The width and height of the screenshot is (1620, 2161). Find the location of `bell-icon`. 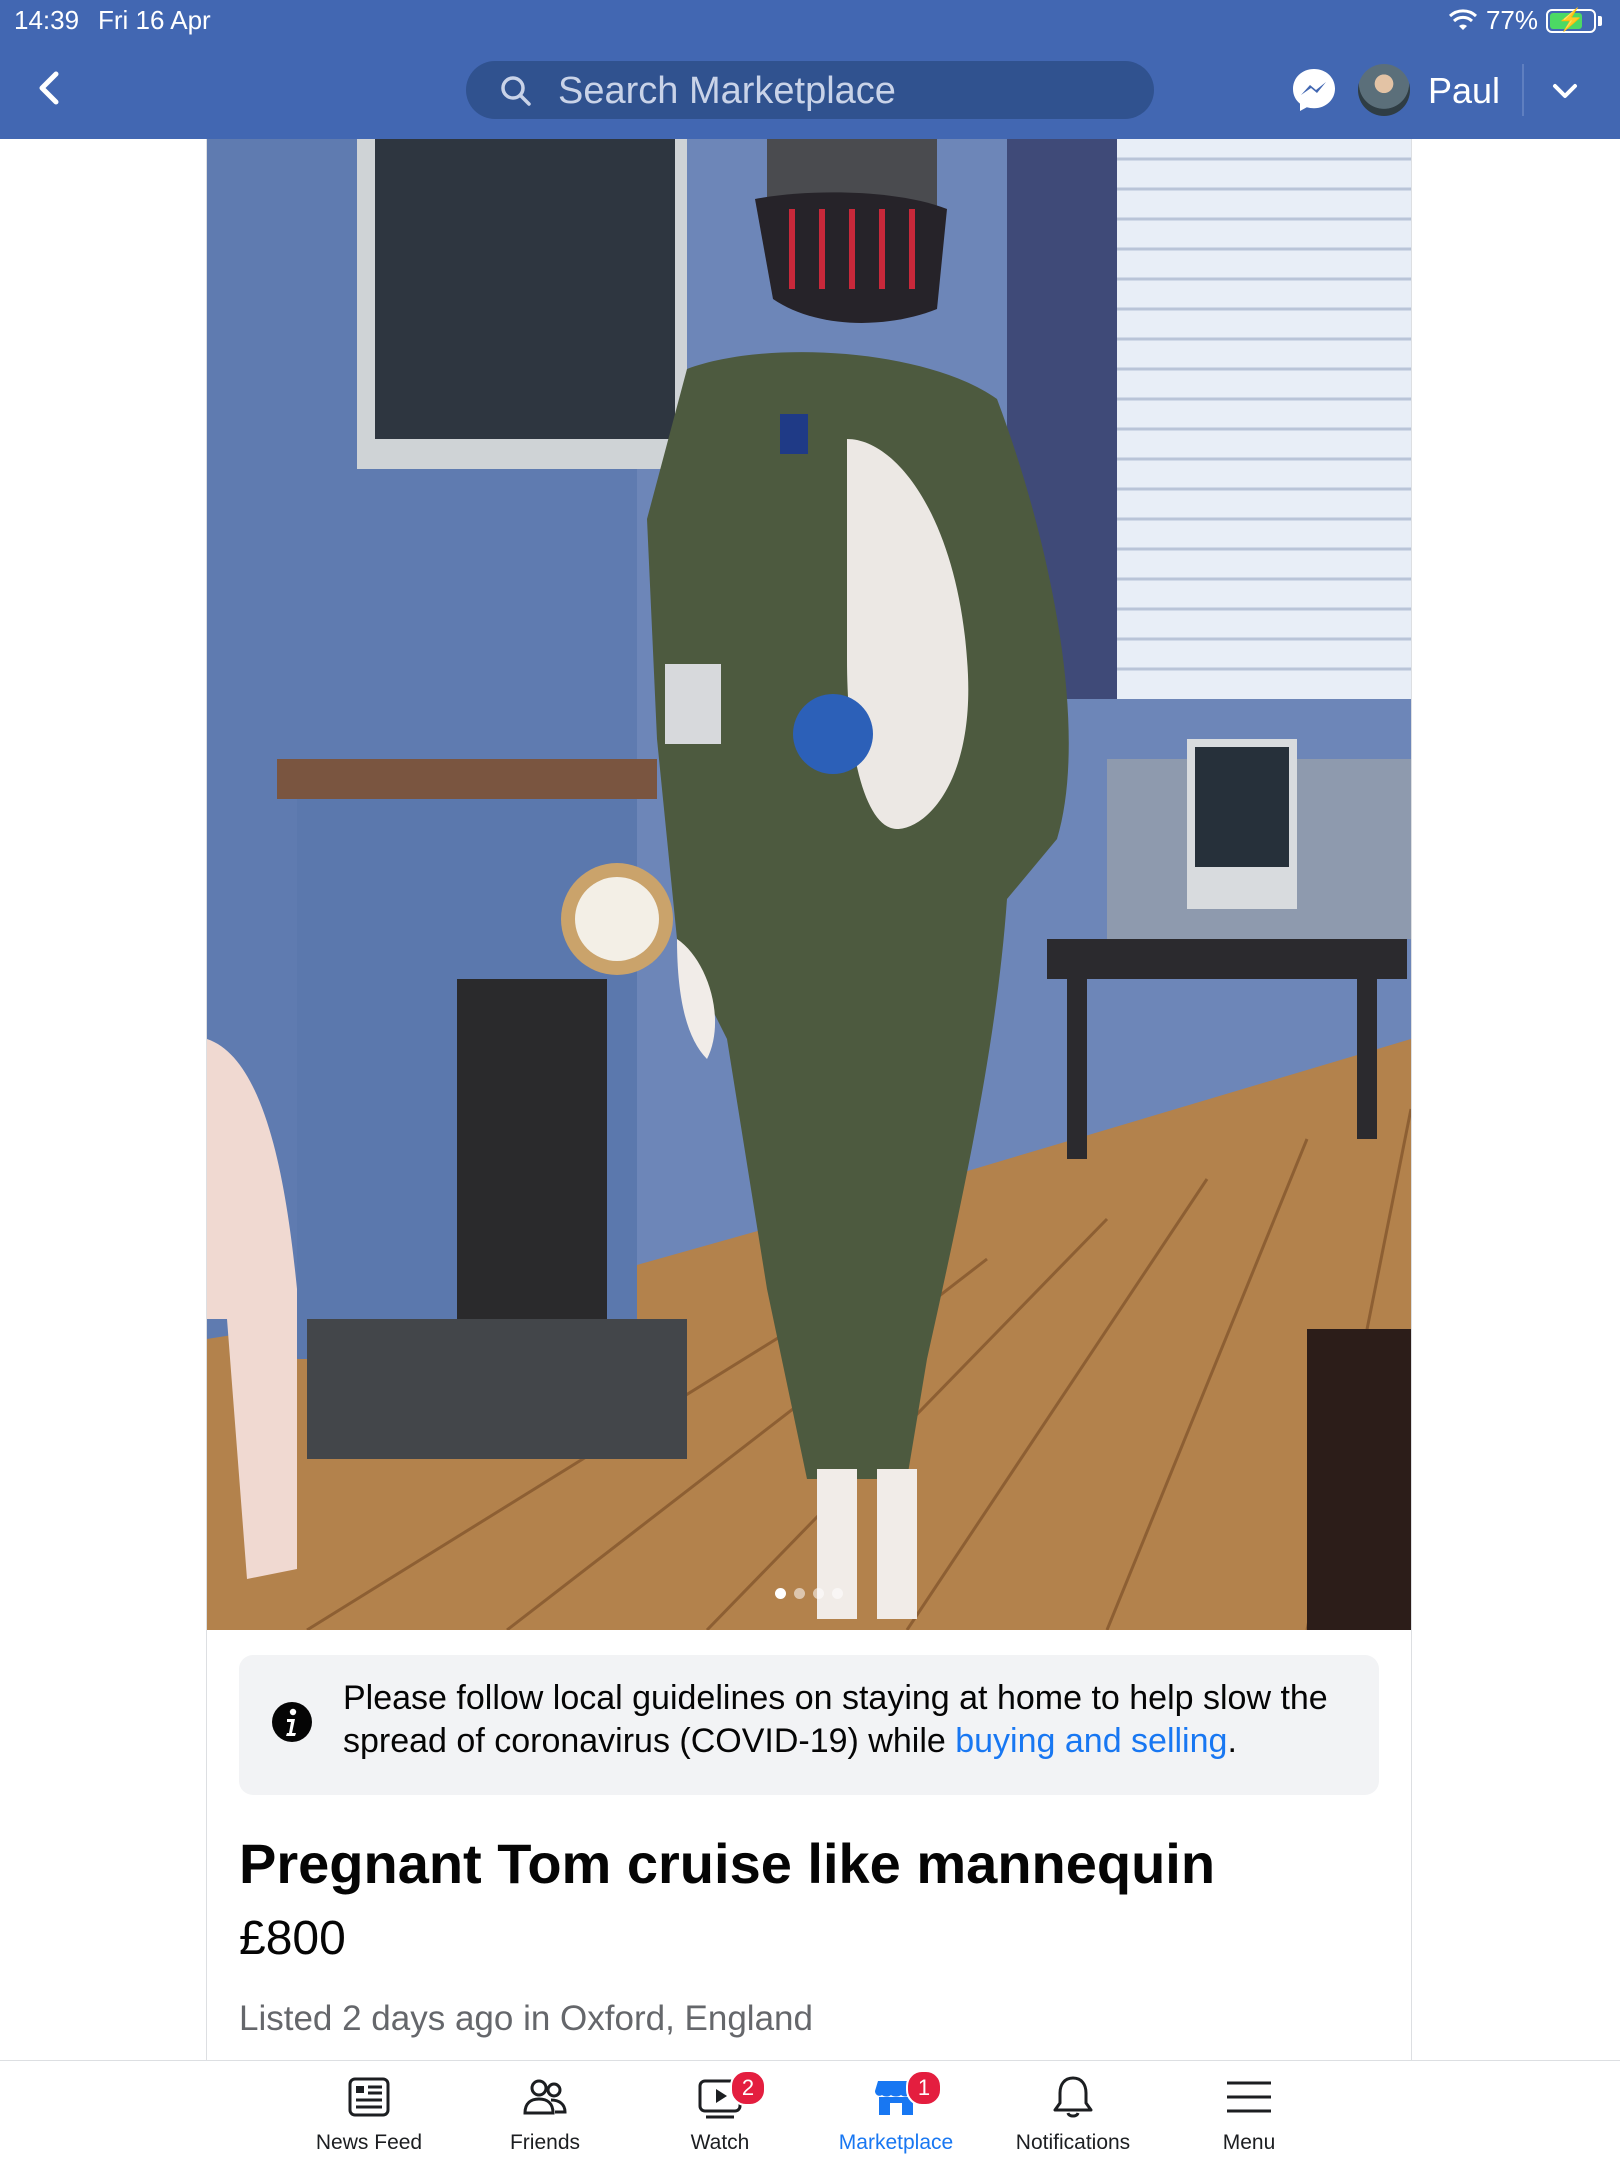

bell-icon is located at coordinates (1073, 2097).